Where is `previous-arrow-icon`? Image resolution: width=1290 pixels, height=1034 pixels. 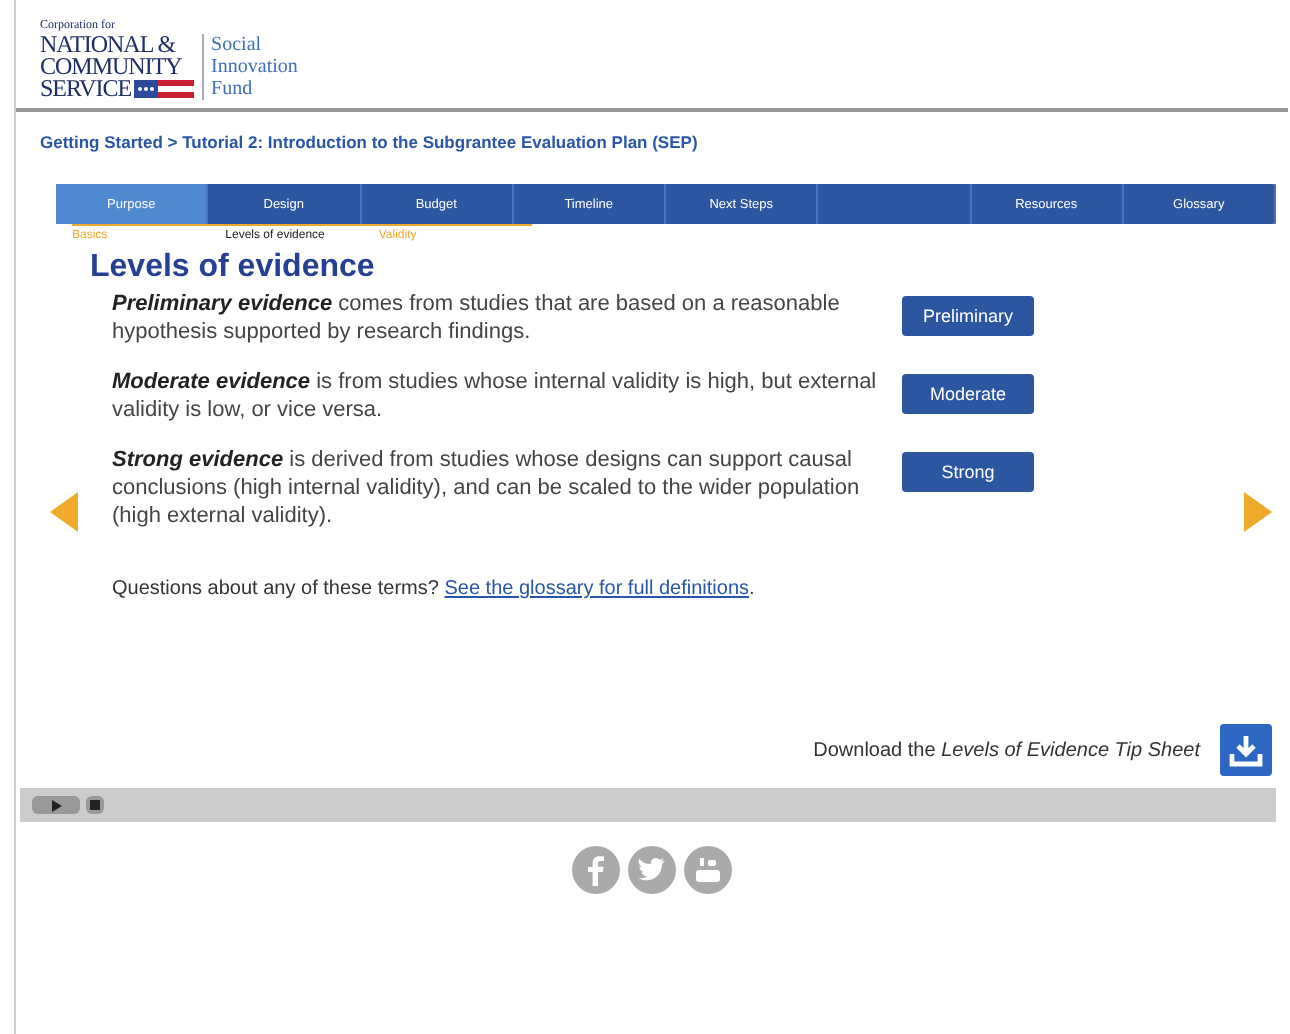
previous-arrow-icon is located at coordinates (64, 512).